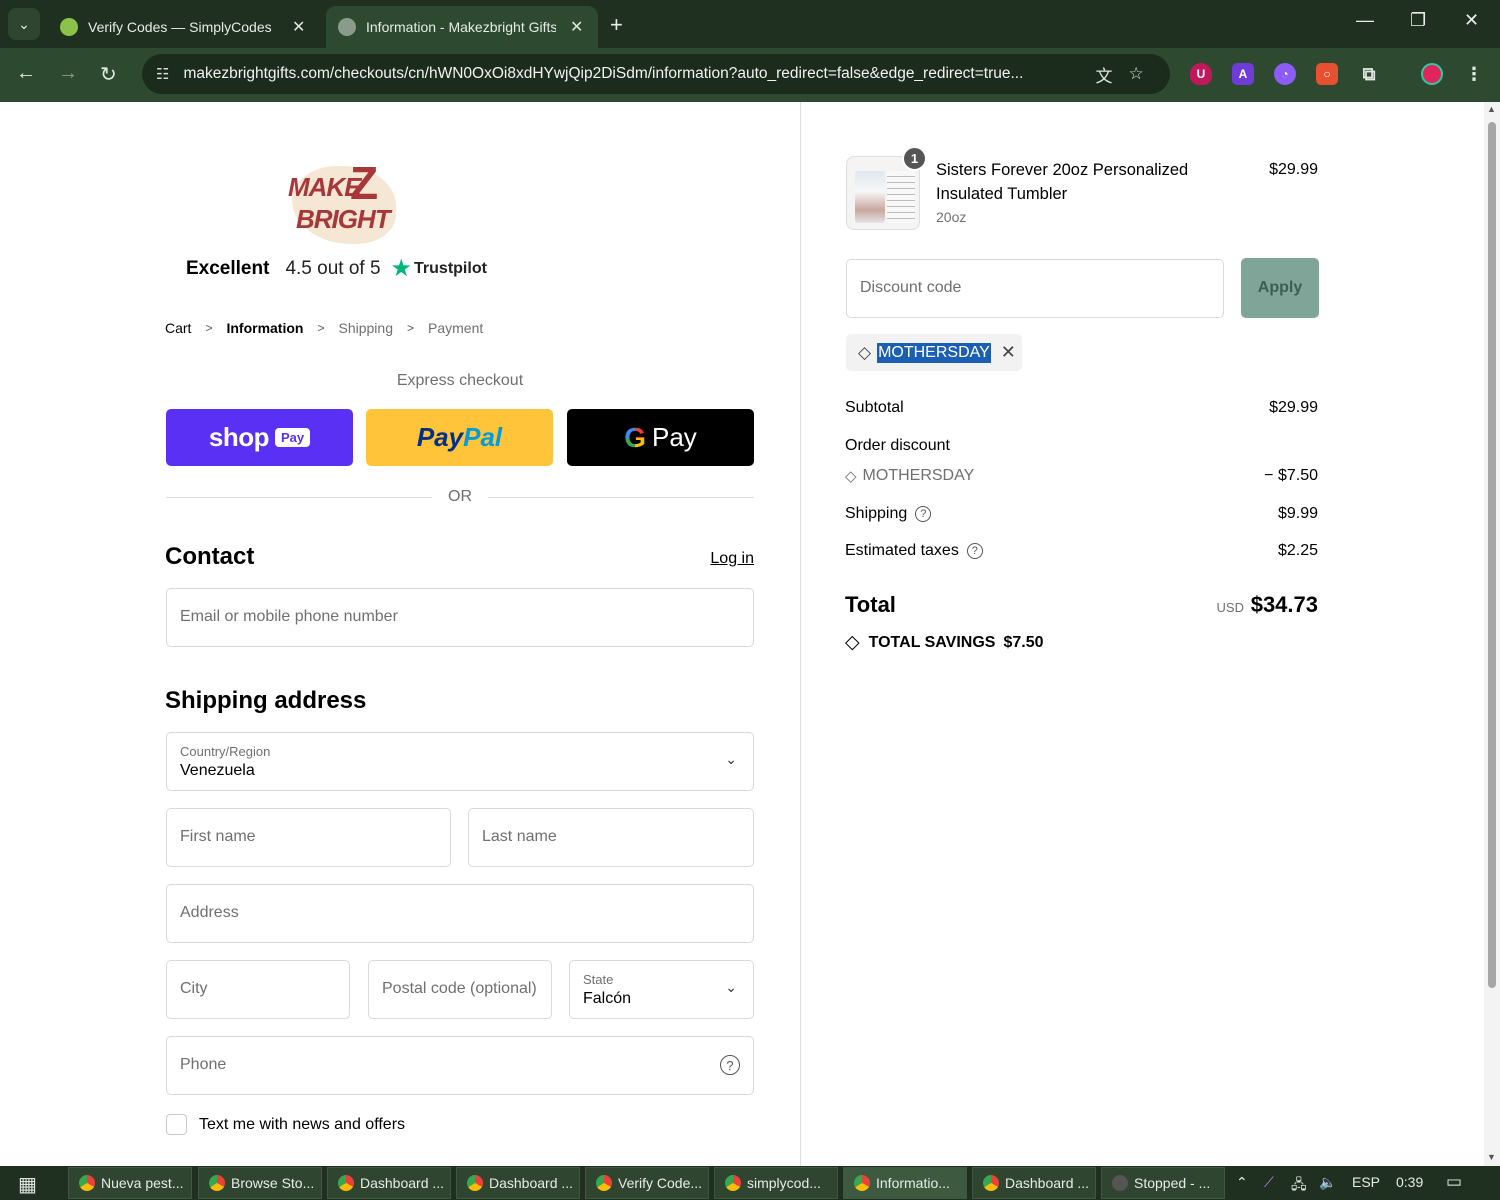 The height and width of the screenshot is (1200, 1500). Describe the element at coordinates (68, 73) in the screenshot. I see `forward-arrow-icon: →` at that location.